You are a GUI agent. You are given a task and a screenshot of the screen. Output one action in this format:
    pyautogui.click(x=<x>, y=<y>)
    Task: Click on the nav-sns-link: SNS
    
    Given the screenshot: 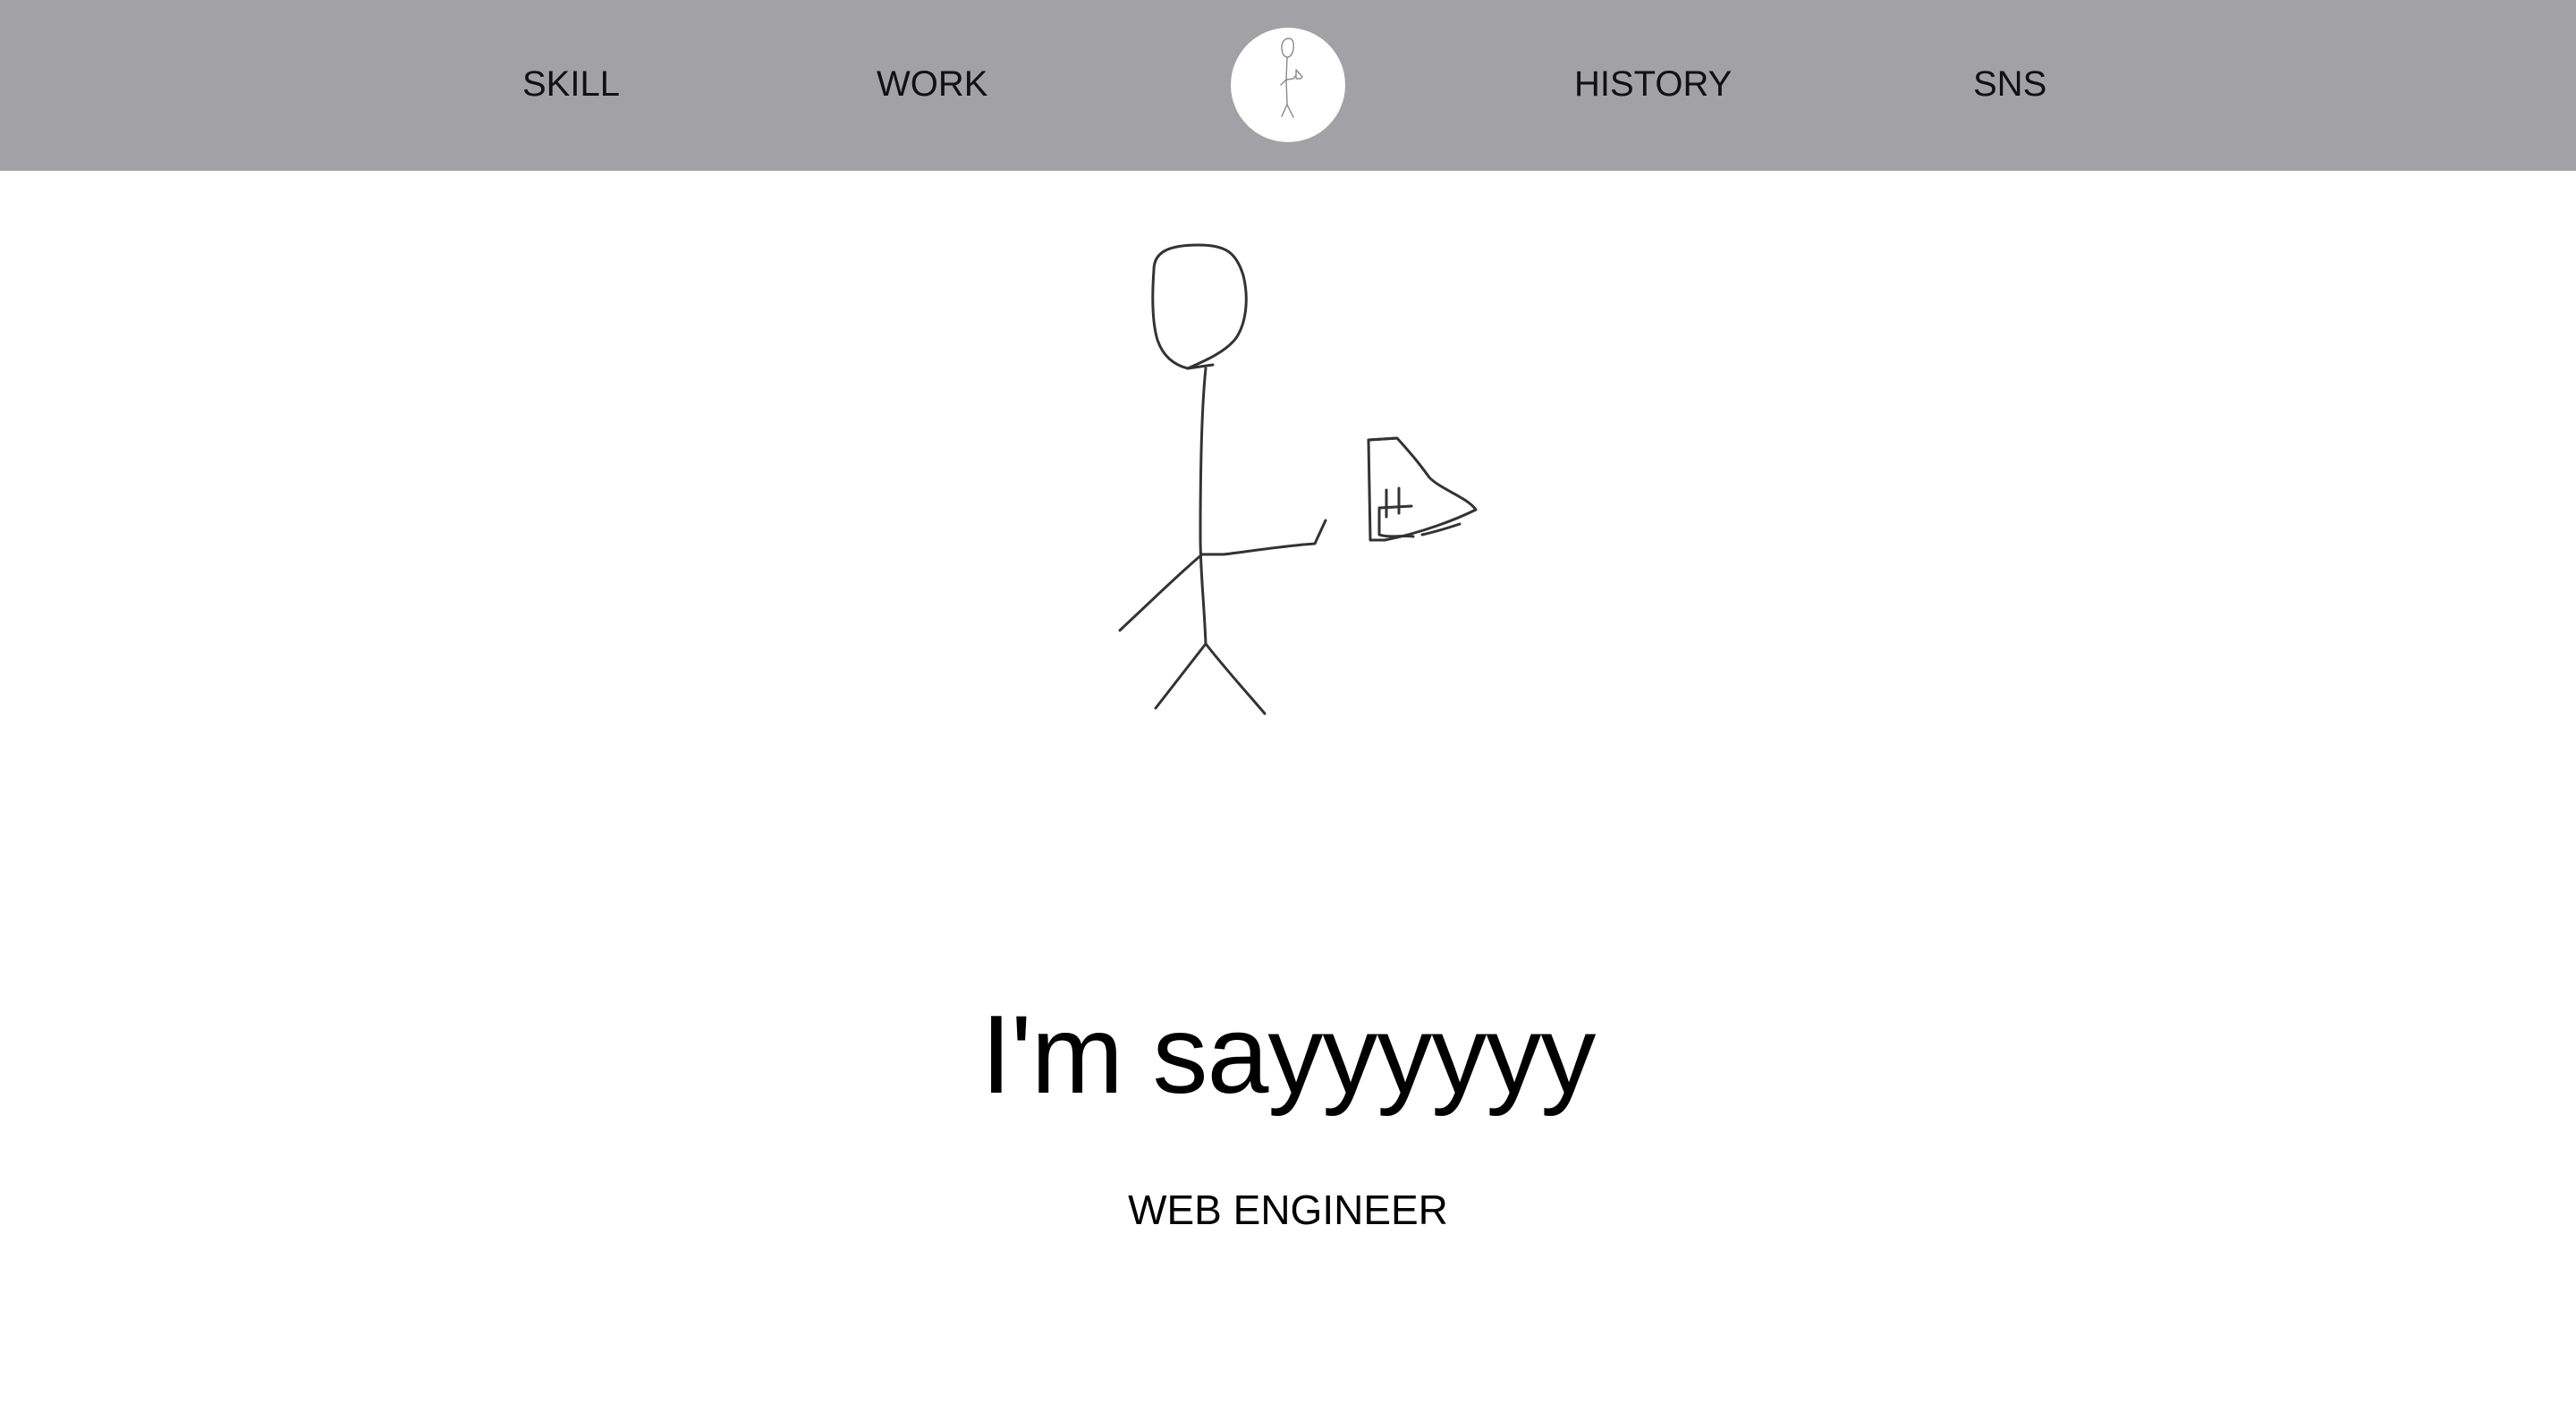 What is the action you would take?
    pyautogui.click(x=2009, y=84)
    